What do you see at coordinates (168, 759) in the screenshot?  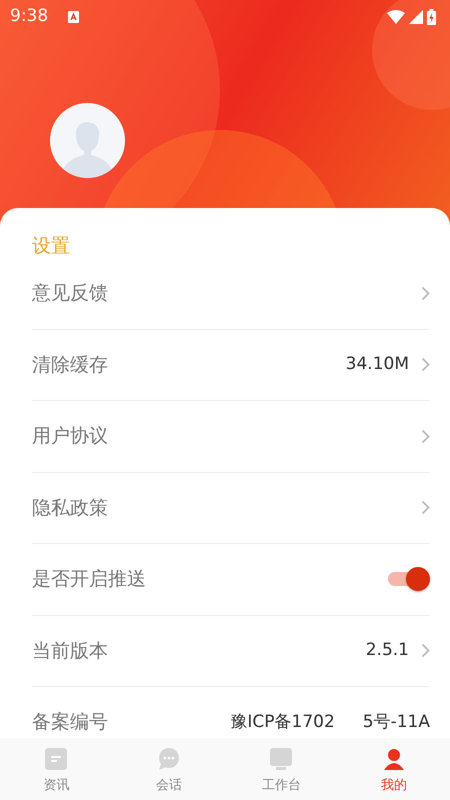 I see `chat-bubble-icon` at bounding box center [168, 759].